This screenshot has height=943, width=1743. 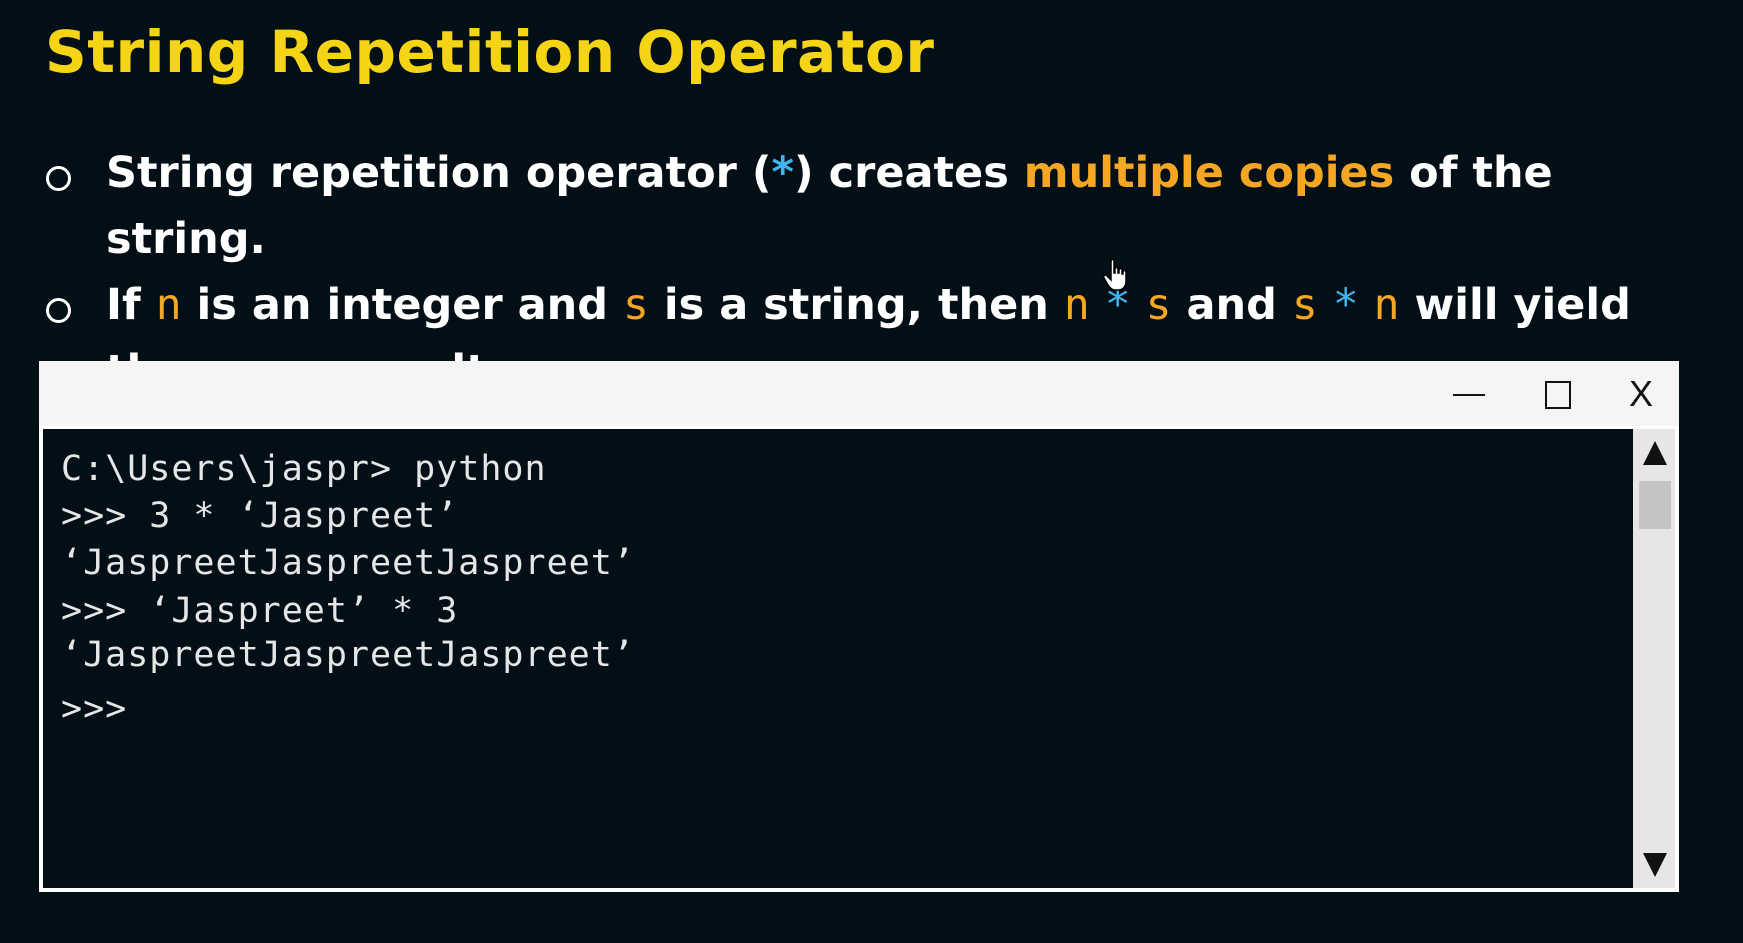 What do you see at coordinates (1641, 394) in the screenshot?
I see `close-button: X` at bounding box center [1641, 394].